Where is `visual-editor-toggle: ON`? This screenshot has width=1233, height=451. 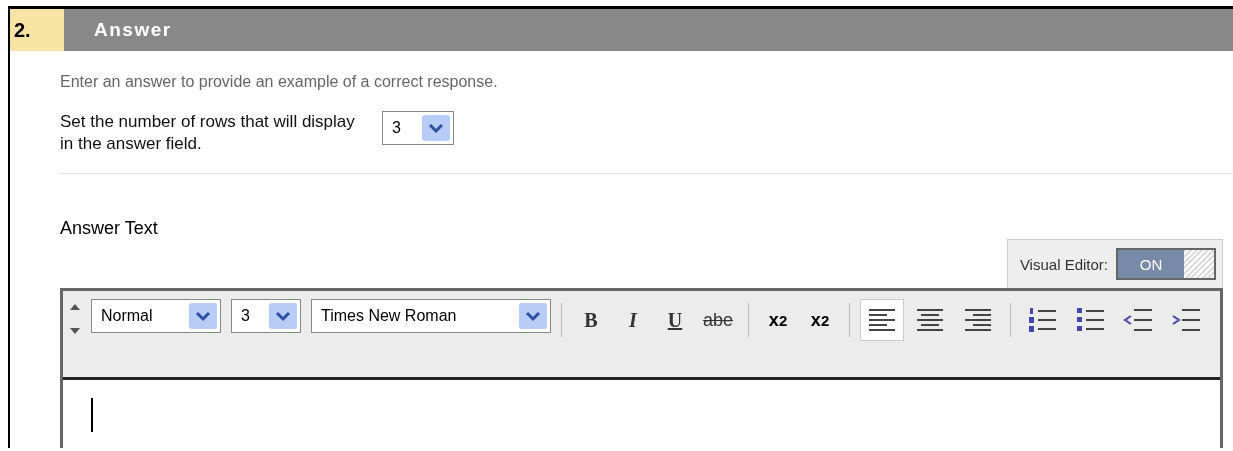 visual-editor-toggle: ON is located at coordinates (1166, 264).